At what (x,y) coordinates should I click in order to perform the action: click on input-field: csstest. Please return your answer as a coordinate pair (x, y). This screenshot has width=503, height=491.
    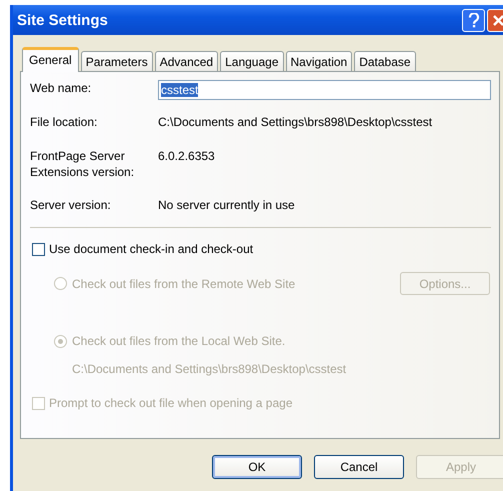
    Looking at the image, I should click on (324, 90).